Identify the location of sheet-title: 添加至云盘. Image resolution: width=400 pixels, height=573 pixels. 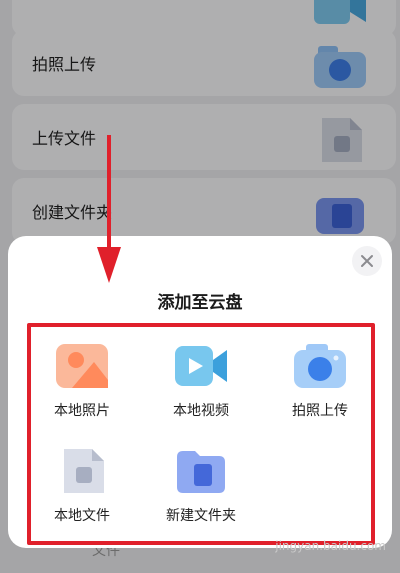
(200, 303).